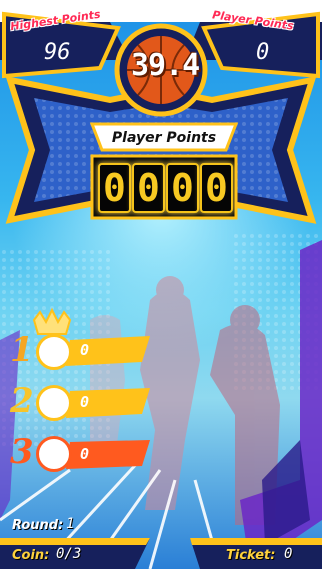 The height and width of the screenshot is (569, 322). Describe the element at coordinates (54, 352) in the screenshot. I see `rank-1-avatar` at that location.